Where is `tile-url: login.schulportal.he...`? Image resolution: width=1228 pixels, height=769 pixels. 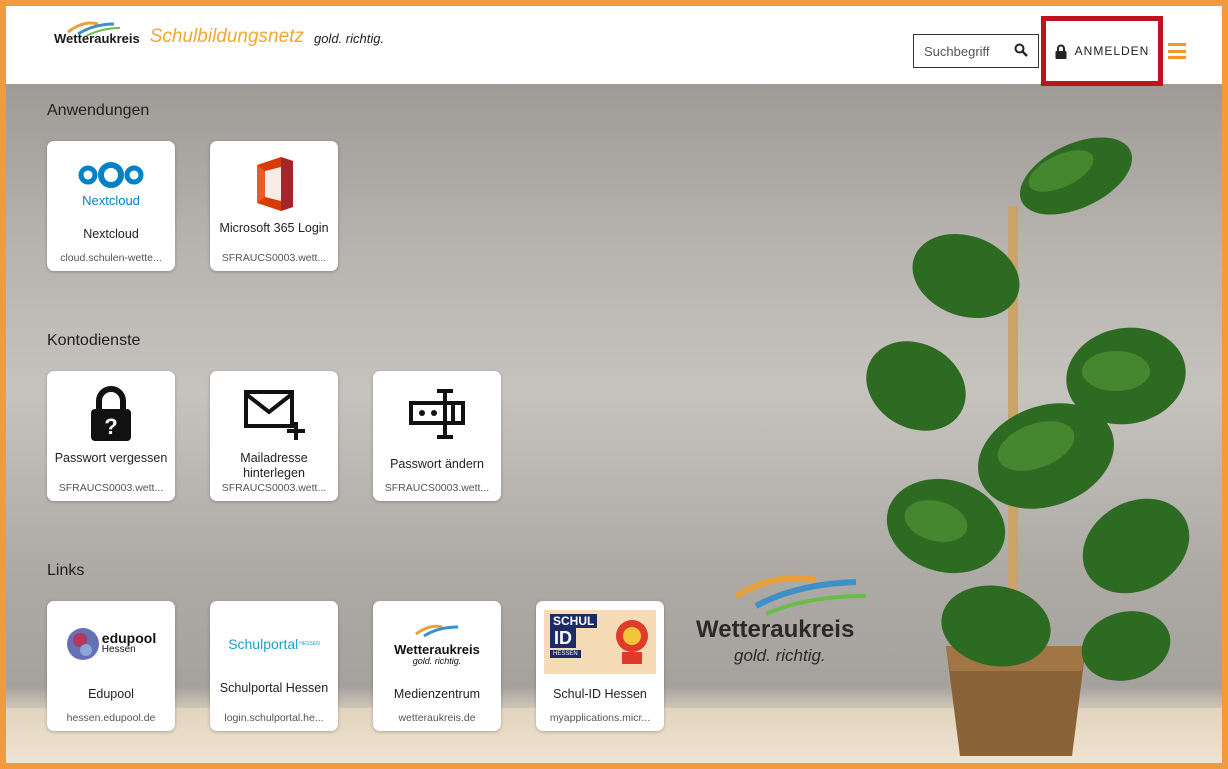 tile-url: login.schulportal.he... is located at coordinates (274, 718).